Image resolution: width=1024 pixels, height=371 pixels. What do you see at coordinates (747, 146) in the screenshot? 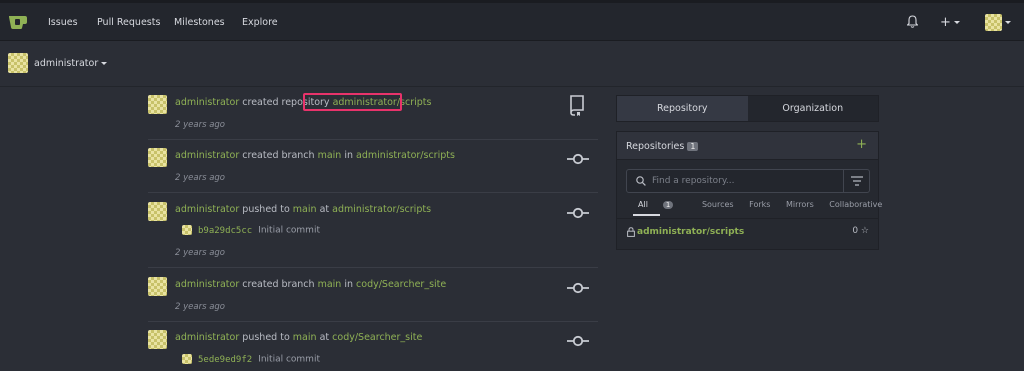
I see `repositories-header: Repositories 1 +` at bounding box center [747, 146].